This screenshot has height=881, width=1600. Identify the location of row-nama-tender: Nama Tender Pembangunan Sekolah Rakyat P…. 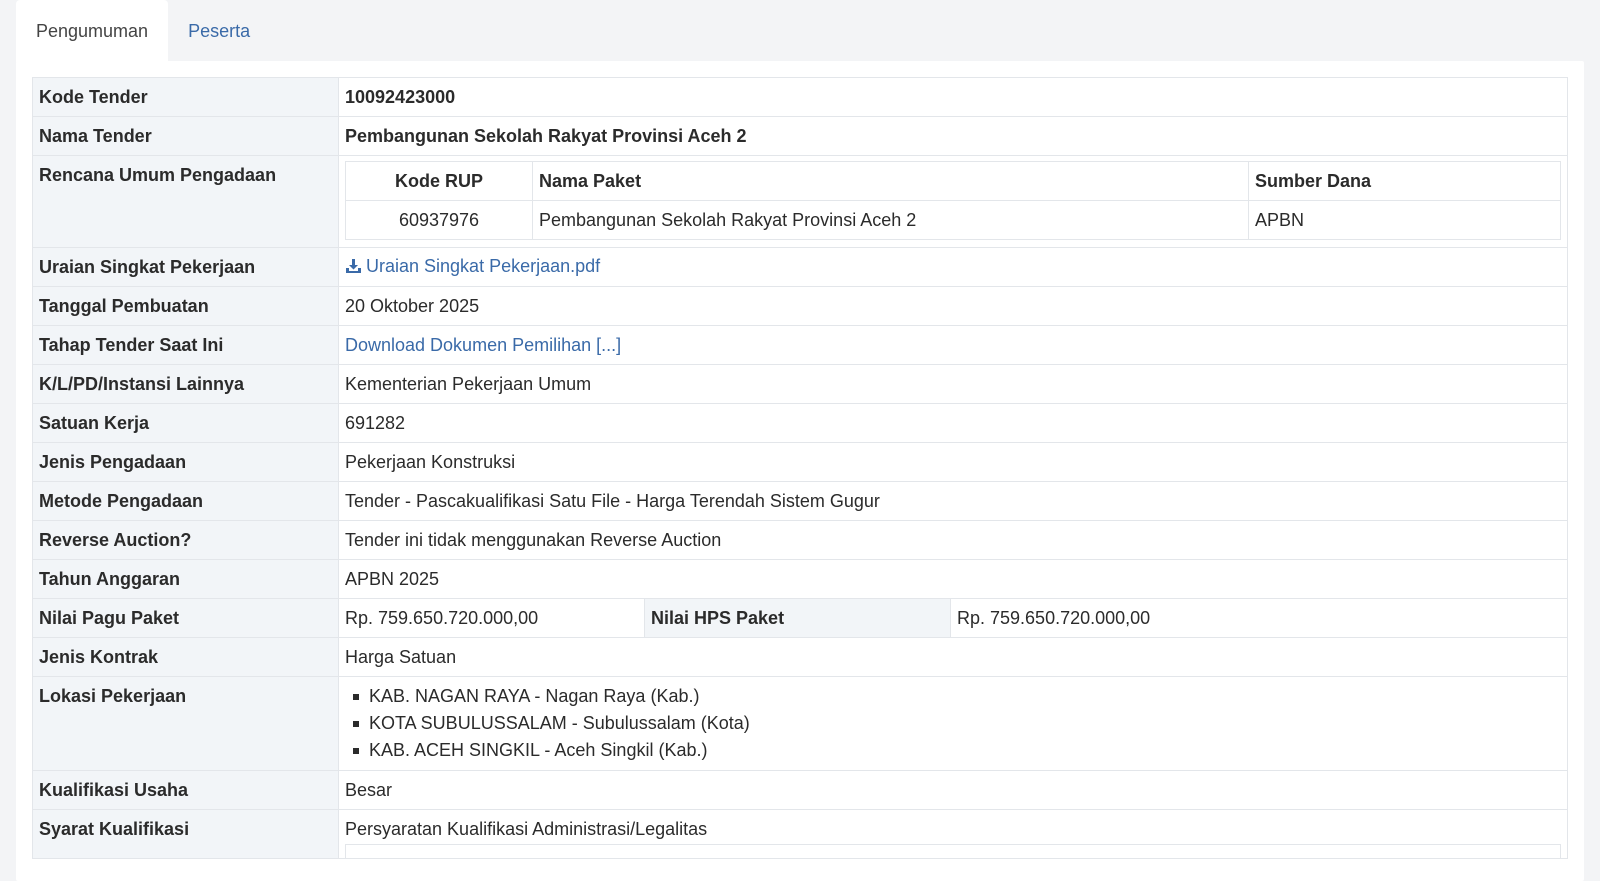
(800, 136).